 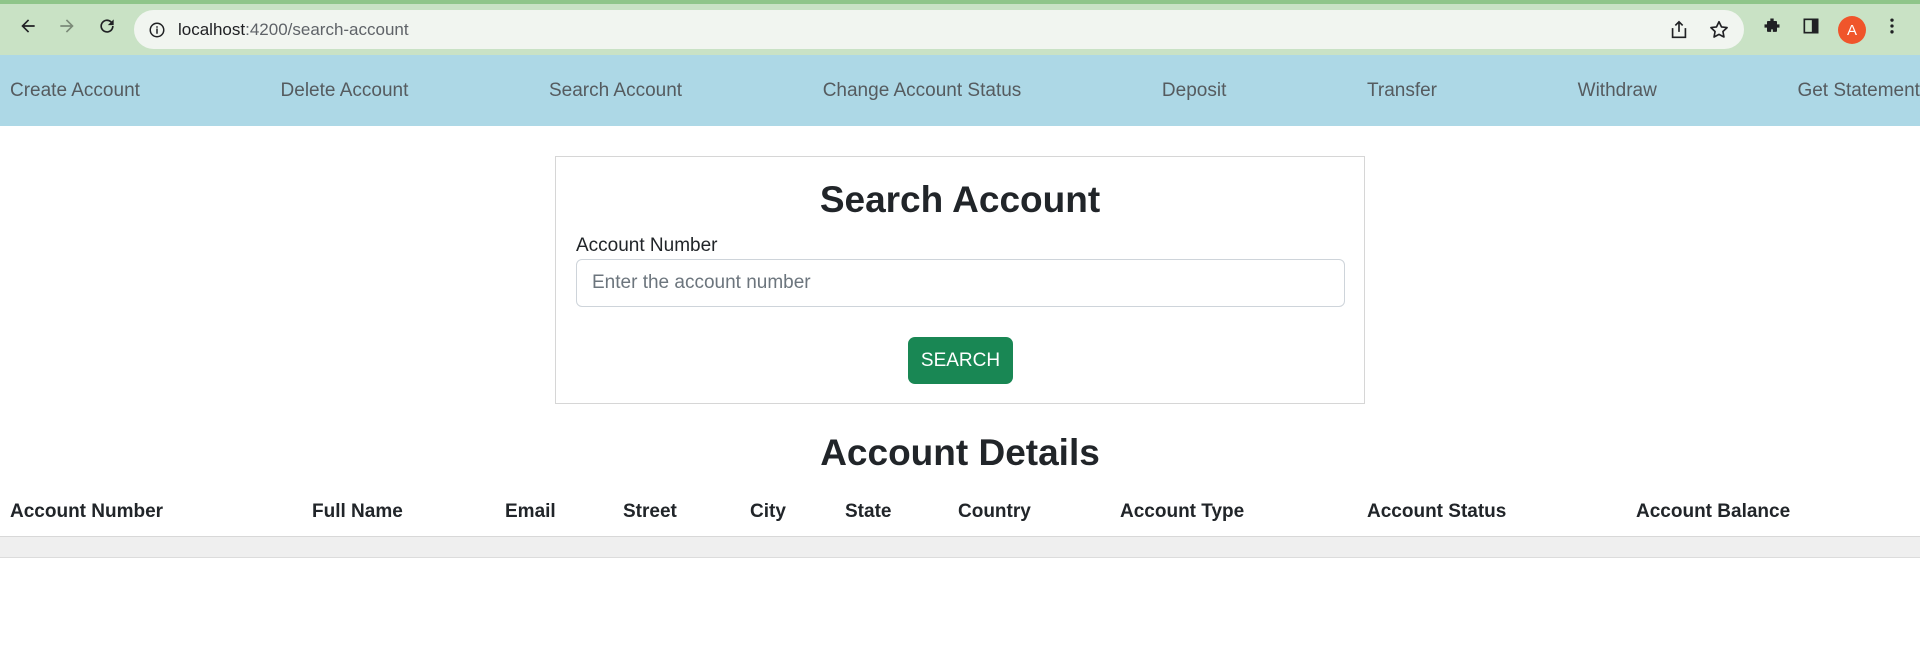 I want to click on side-panel-icon, so click(x=1811, y=26).